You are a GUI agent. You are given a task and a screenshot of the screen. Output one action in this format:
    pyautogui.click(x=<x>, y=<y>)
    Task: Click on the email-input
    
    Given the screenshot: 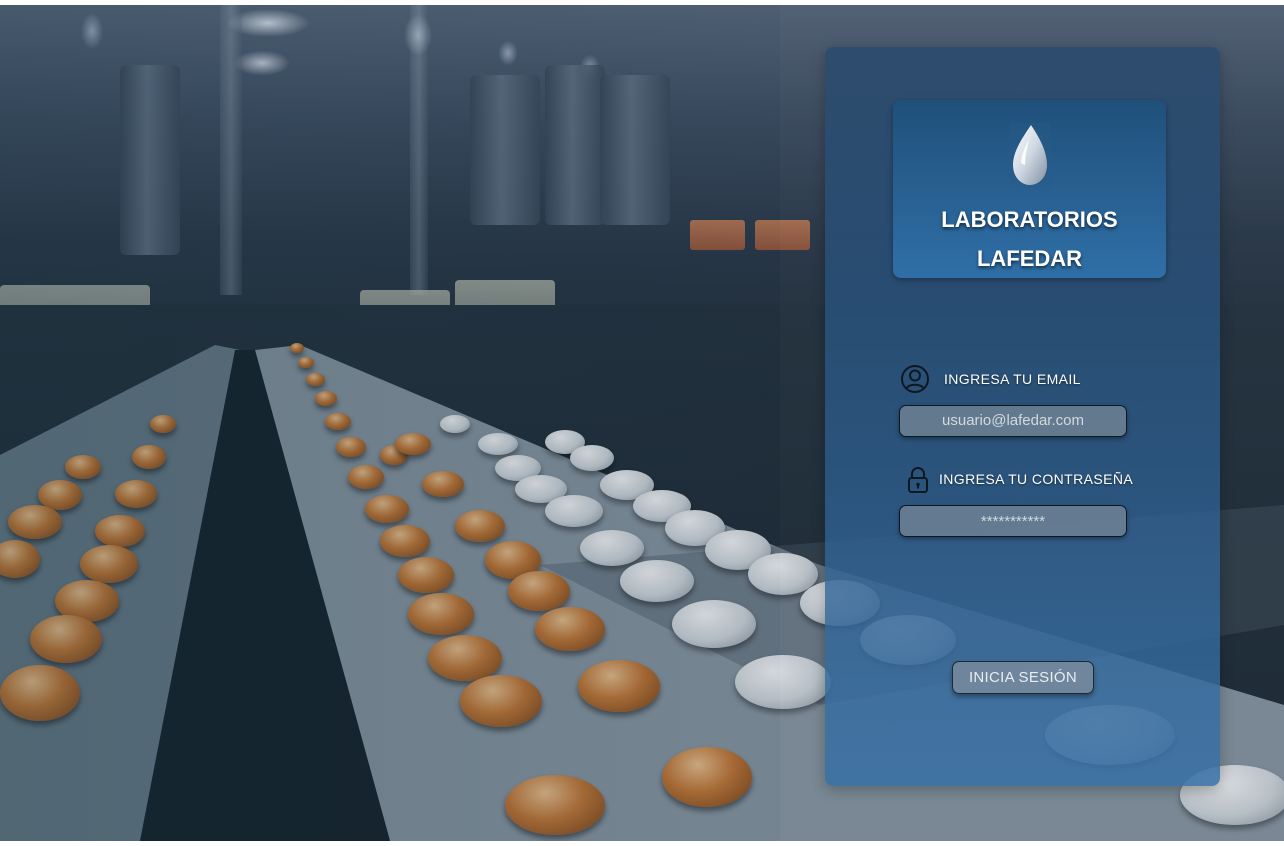 What is the action you would take?
    pyautogui.click(x=1013, y=421)
    